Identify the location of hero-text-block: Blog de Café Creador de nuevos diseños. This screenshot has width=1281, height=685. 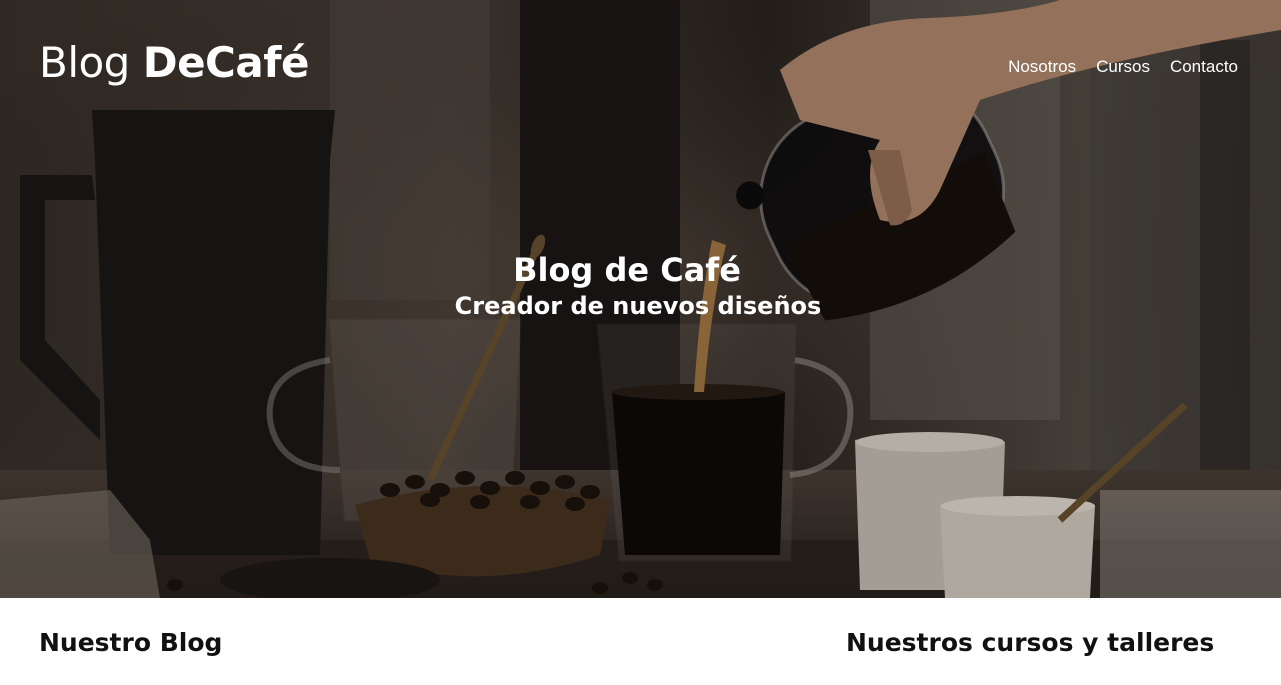
(640, 286).